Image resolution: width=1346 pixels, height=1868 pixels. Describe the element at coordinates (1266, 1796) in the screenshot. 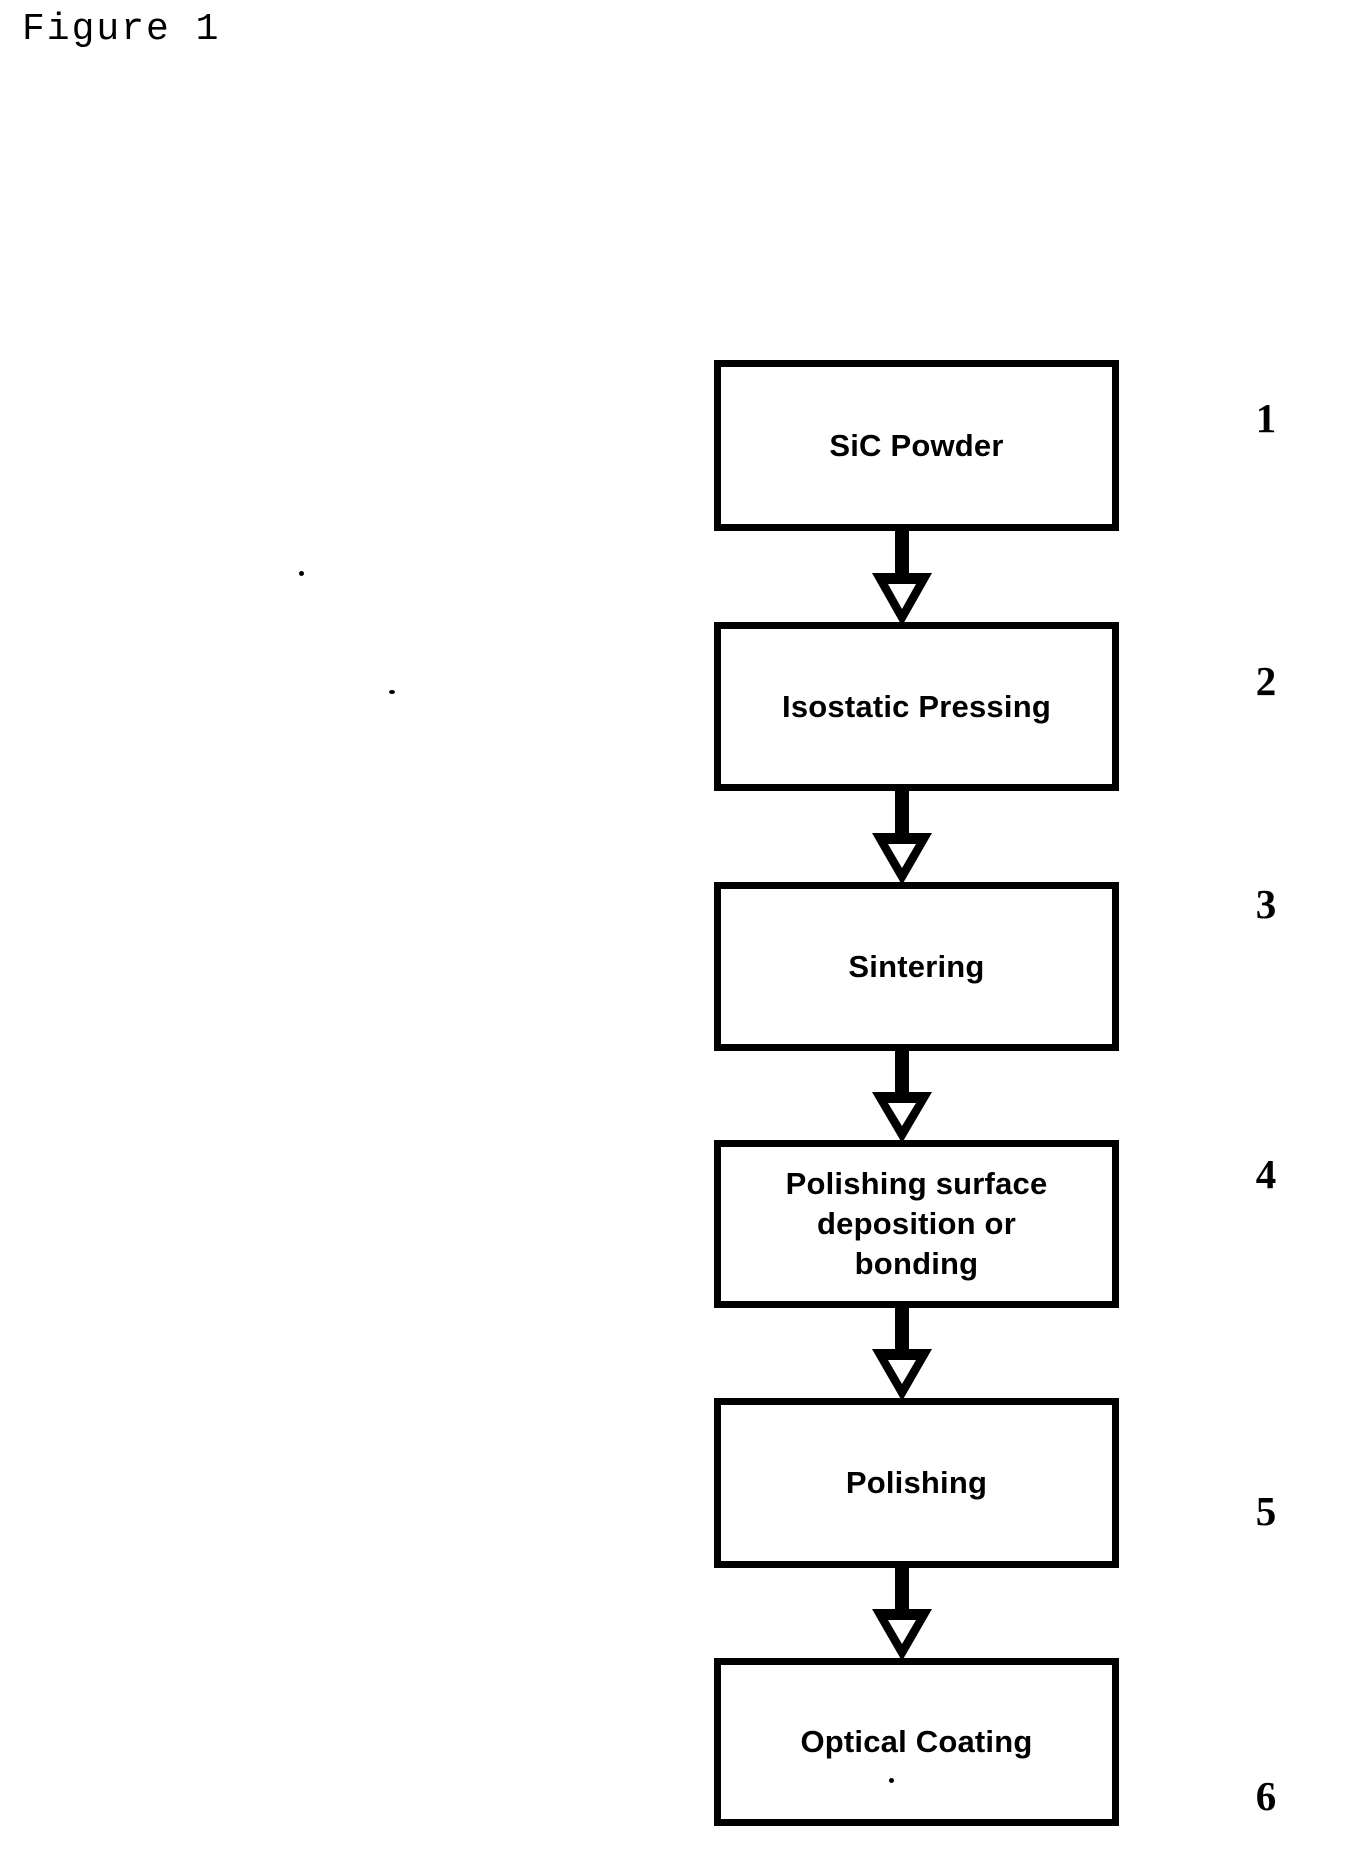

I see `step-number-6: 6` at that location.